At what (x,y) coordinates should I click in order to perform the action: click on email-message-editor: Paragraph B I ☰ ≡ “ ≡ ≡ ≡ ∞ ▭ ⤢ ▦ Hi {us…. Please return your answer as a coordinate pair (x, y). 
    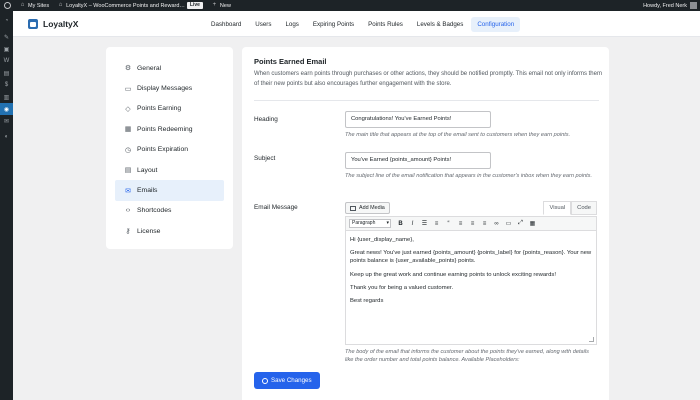
    Looking at the image, I should click on (471, 280).